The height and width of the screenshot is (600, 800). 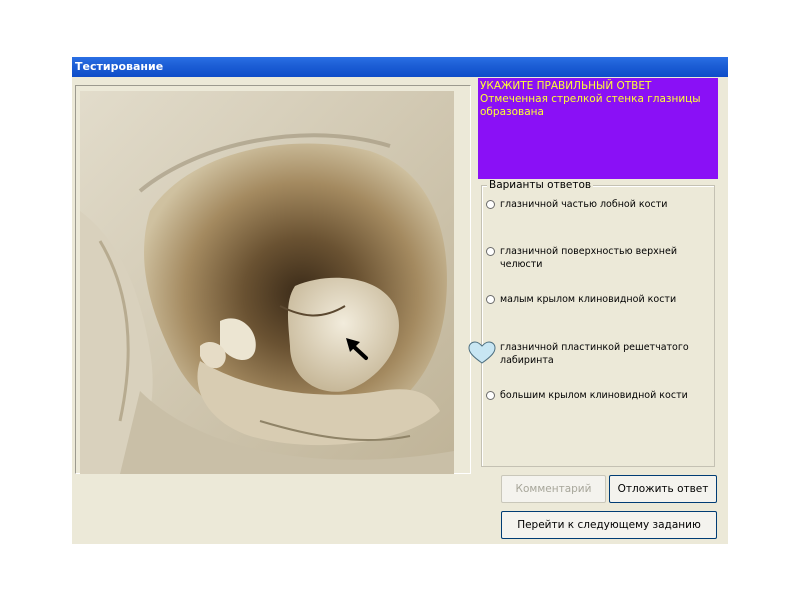 What do you see at coordinates (588, 258) in the screenshot?
I see `answer-label: глазничной поверхностью верхней челюсти` at bounding box center [588, 258].